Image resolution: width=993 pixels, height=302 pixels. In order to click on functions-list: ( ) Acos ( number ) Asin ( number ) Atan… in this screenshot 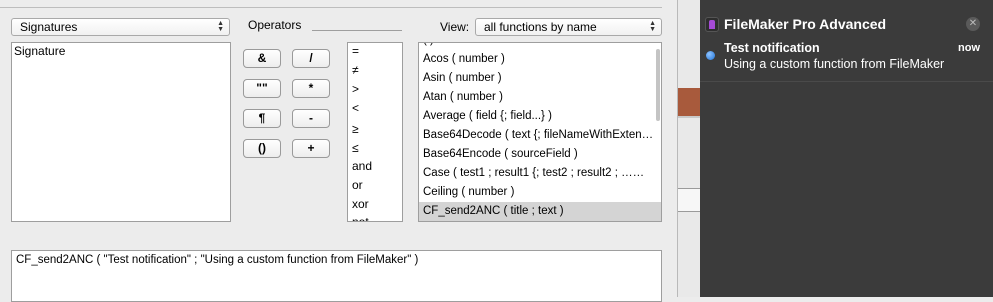, I will do `click(540, 132)`.